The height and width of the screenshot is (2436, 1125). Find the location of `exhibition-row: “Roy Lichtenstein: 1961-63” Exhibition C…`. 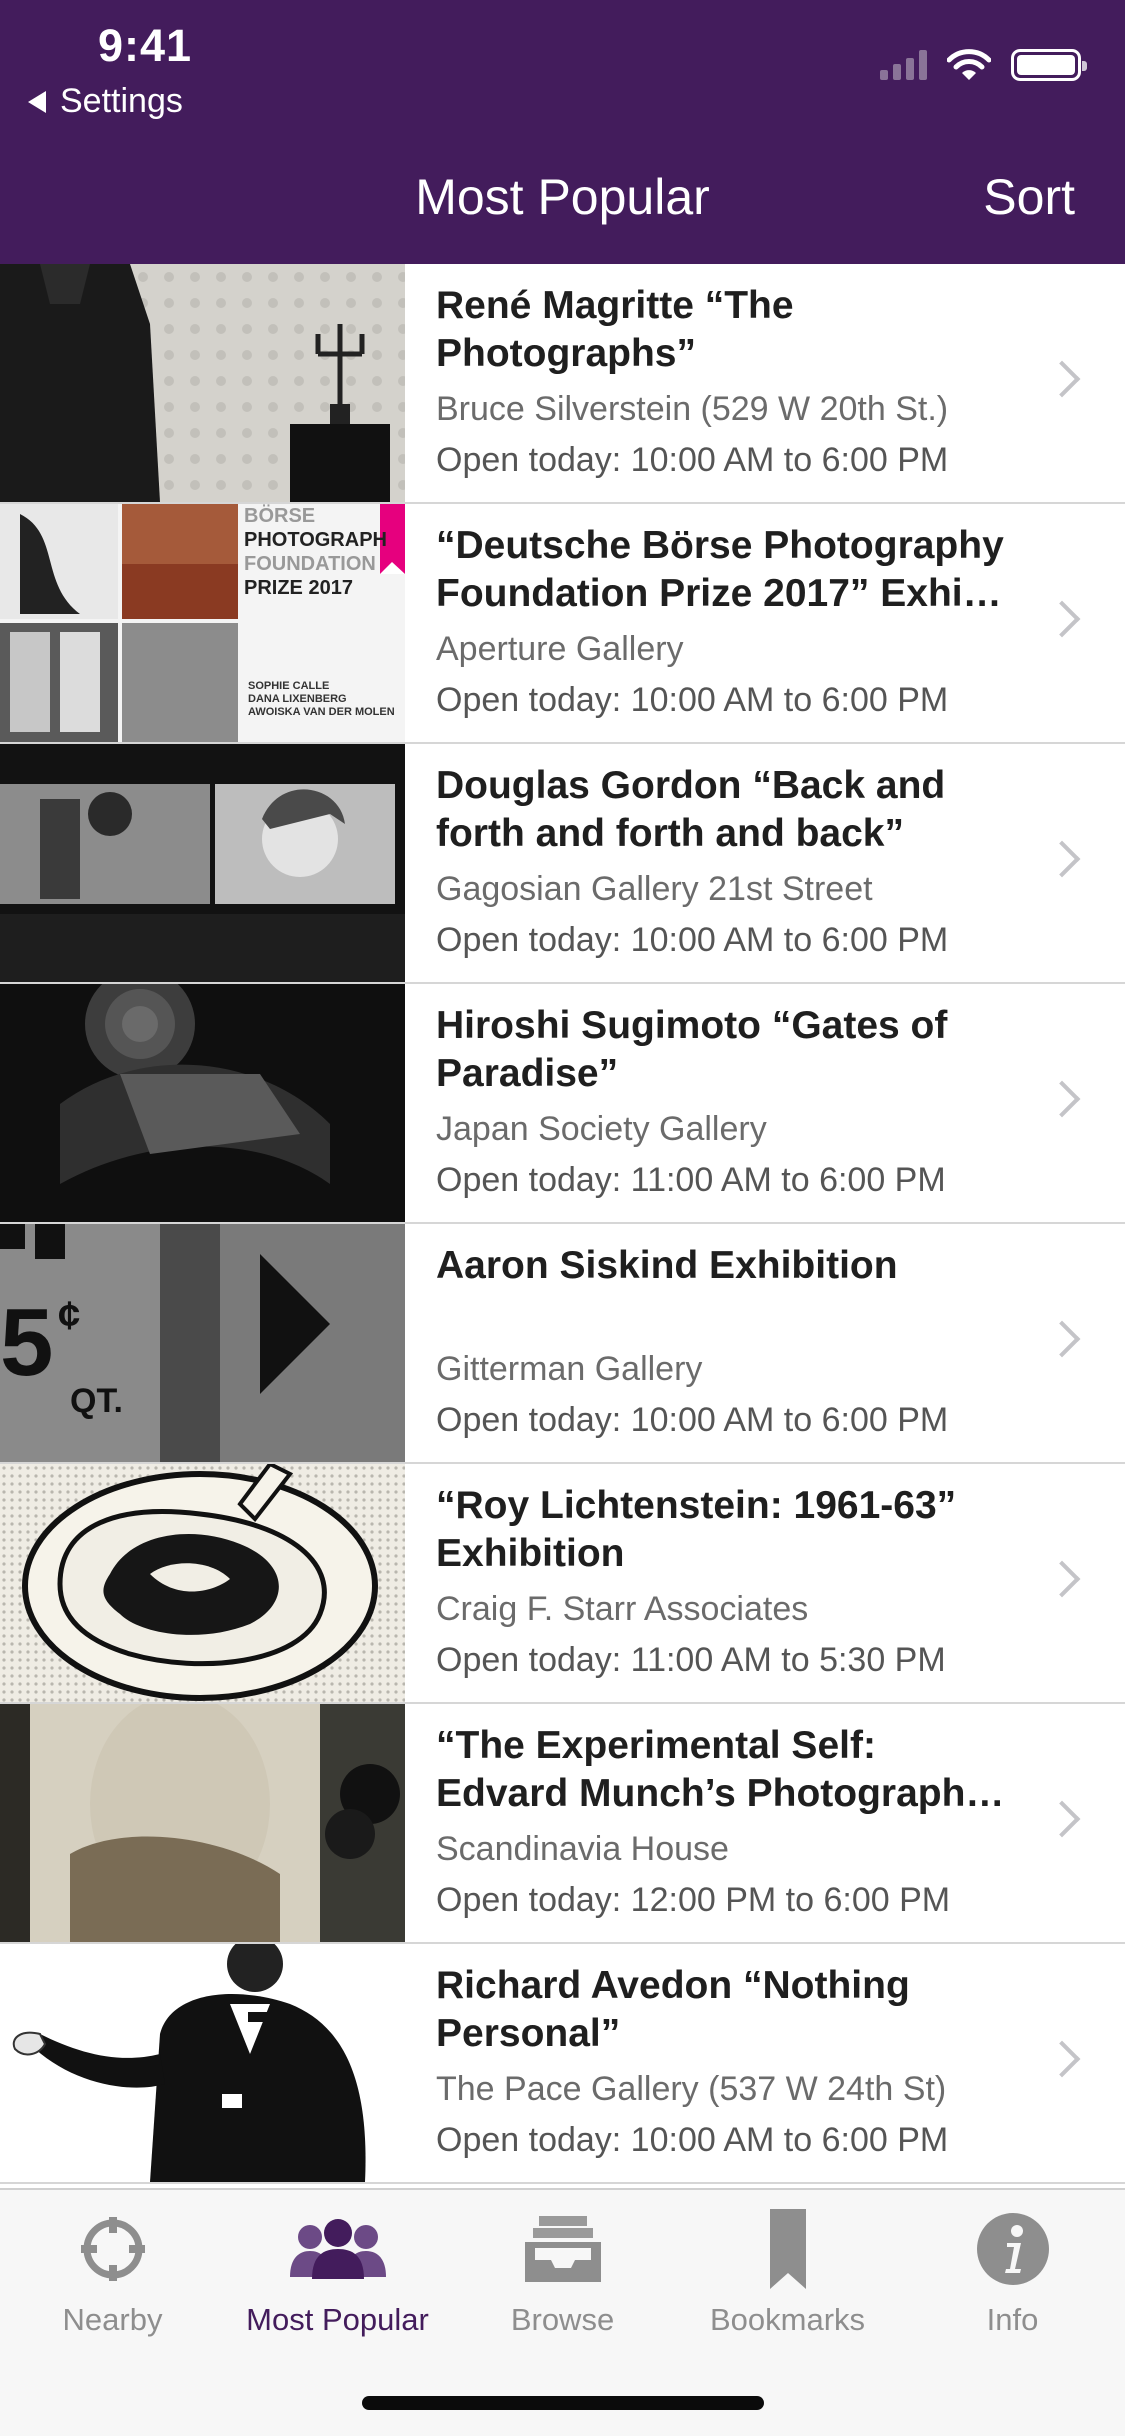

exhibition-row: “Roy Lichtenstein: 1961-63” Exhibition C… is located at coordinates (562, 1584).